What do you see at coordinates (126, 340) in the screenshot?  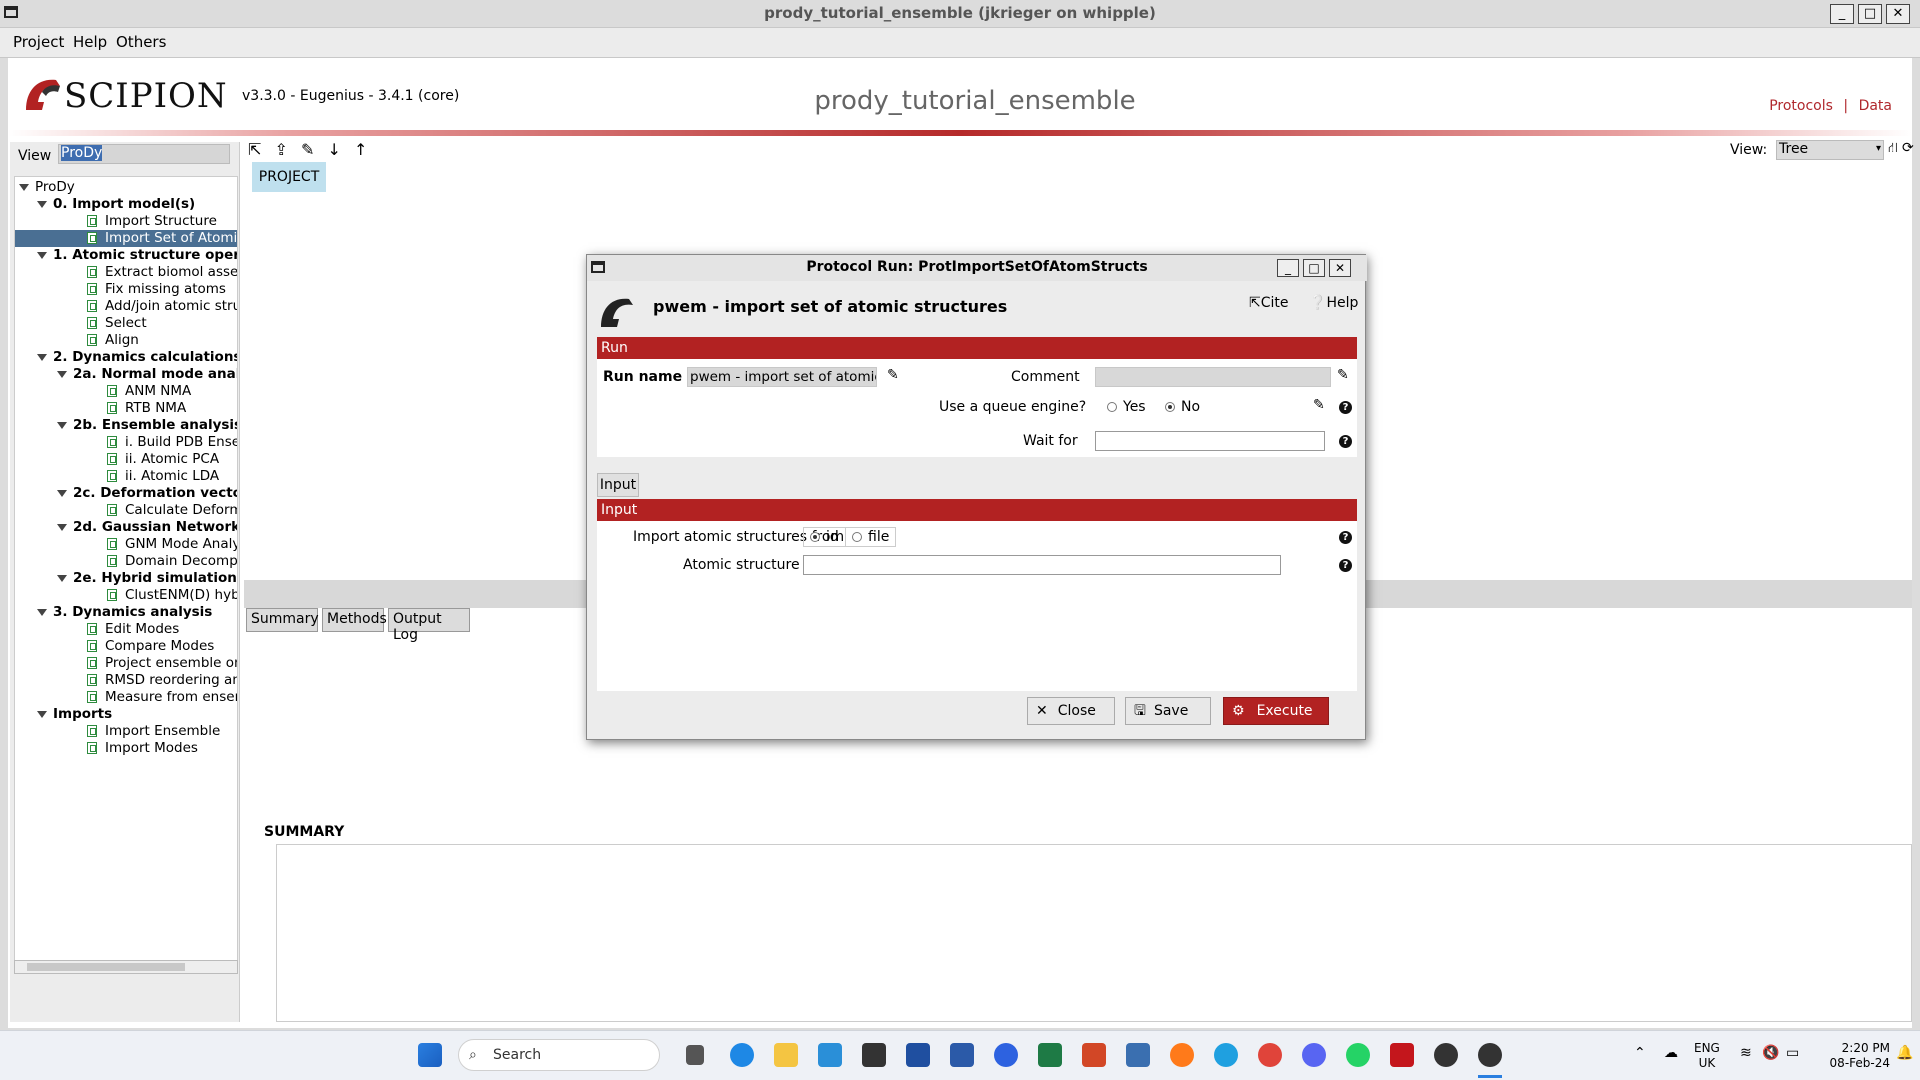 I see `tree-item: Align` at bounding box center [126, 340].